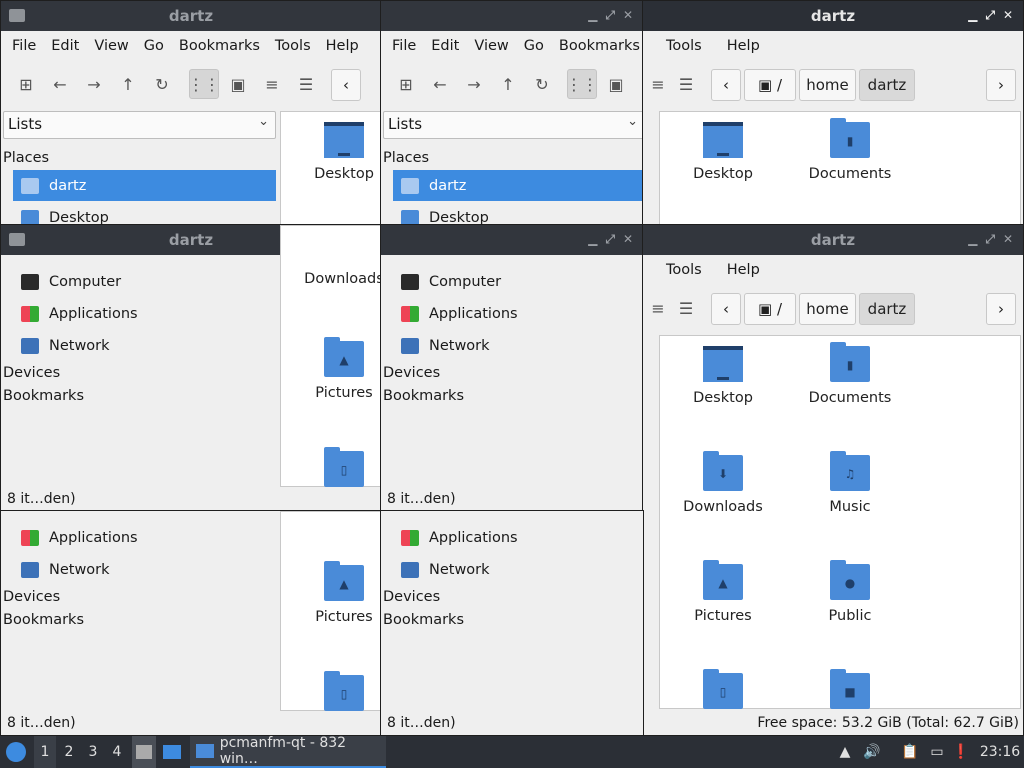 The image size is (1024, 768). I want to click on file-item-downloads: Downloads, so click(335, 279).